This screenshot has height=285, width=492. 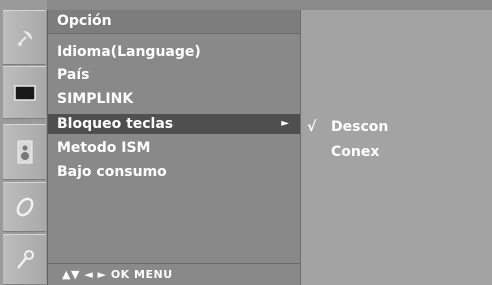 What do you see at coordinates (174, 99) in the screenshot?
I see `menu-item-simplink: SIMPLINK` at bounding box center [174, 99].